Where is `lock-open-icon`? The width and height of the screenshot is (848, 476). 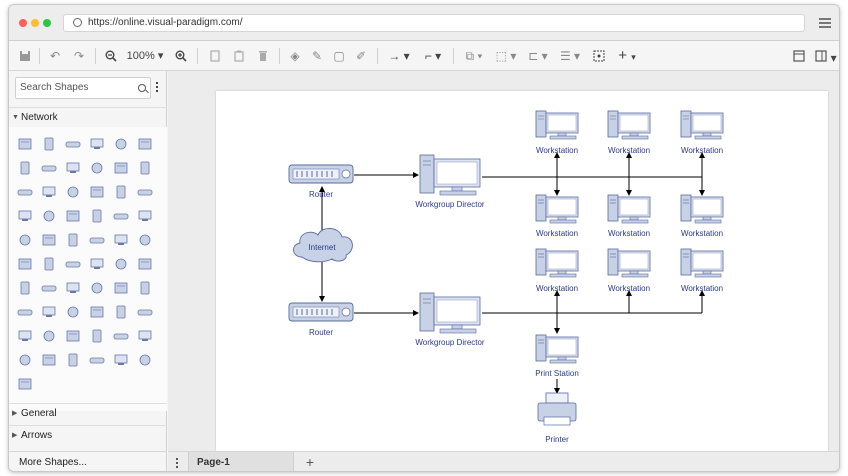 lock-open-icon is located at coordinates (121, 312).